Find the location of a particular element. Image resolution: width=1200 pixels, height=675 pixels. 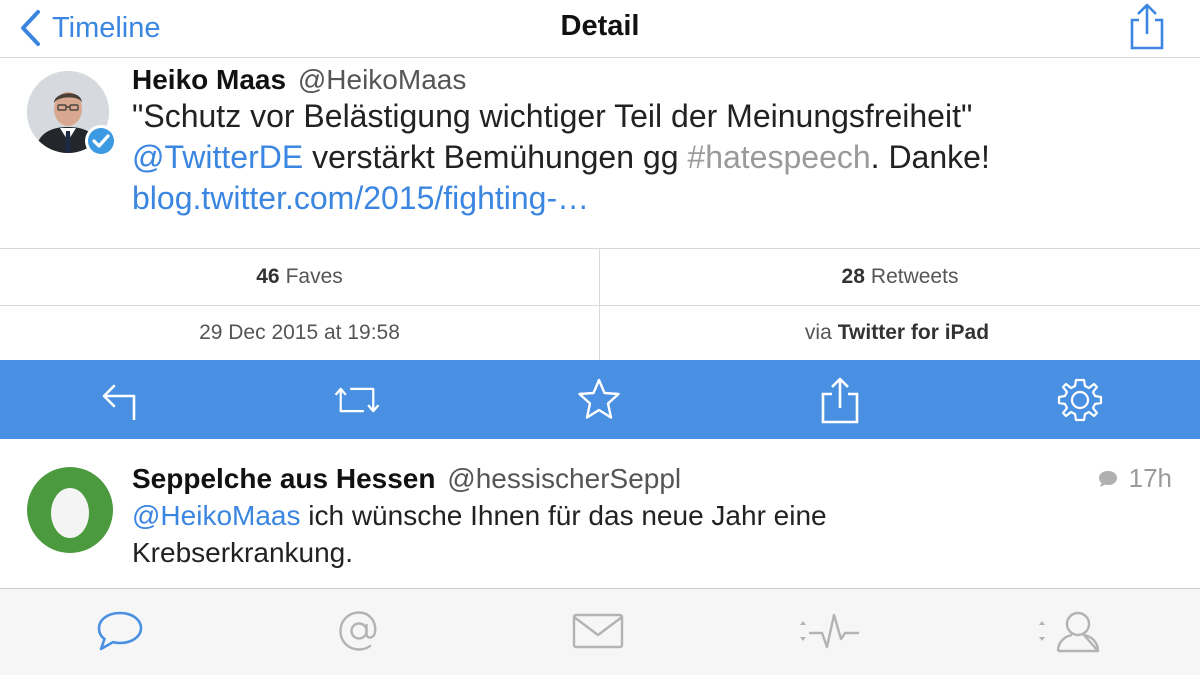

egg-avatar-icon is located at coordinates (70, 513).